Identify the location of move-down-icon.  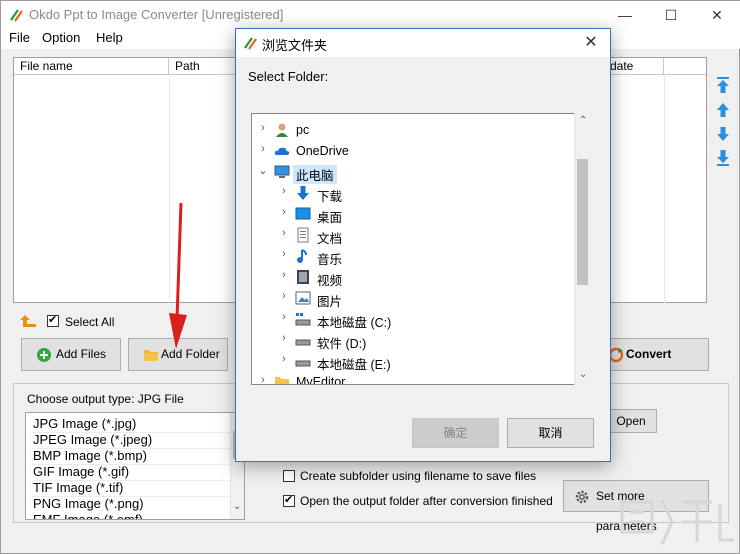
(723, 134).